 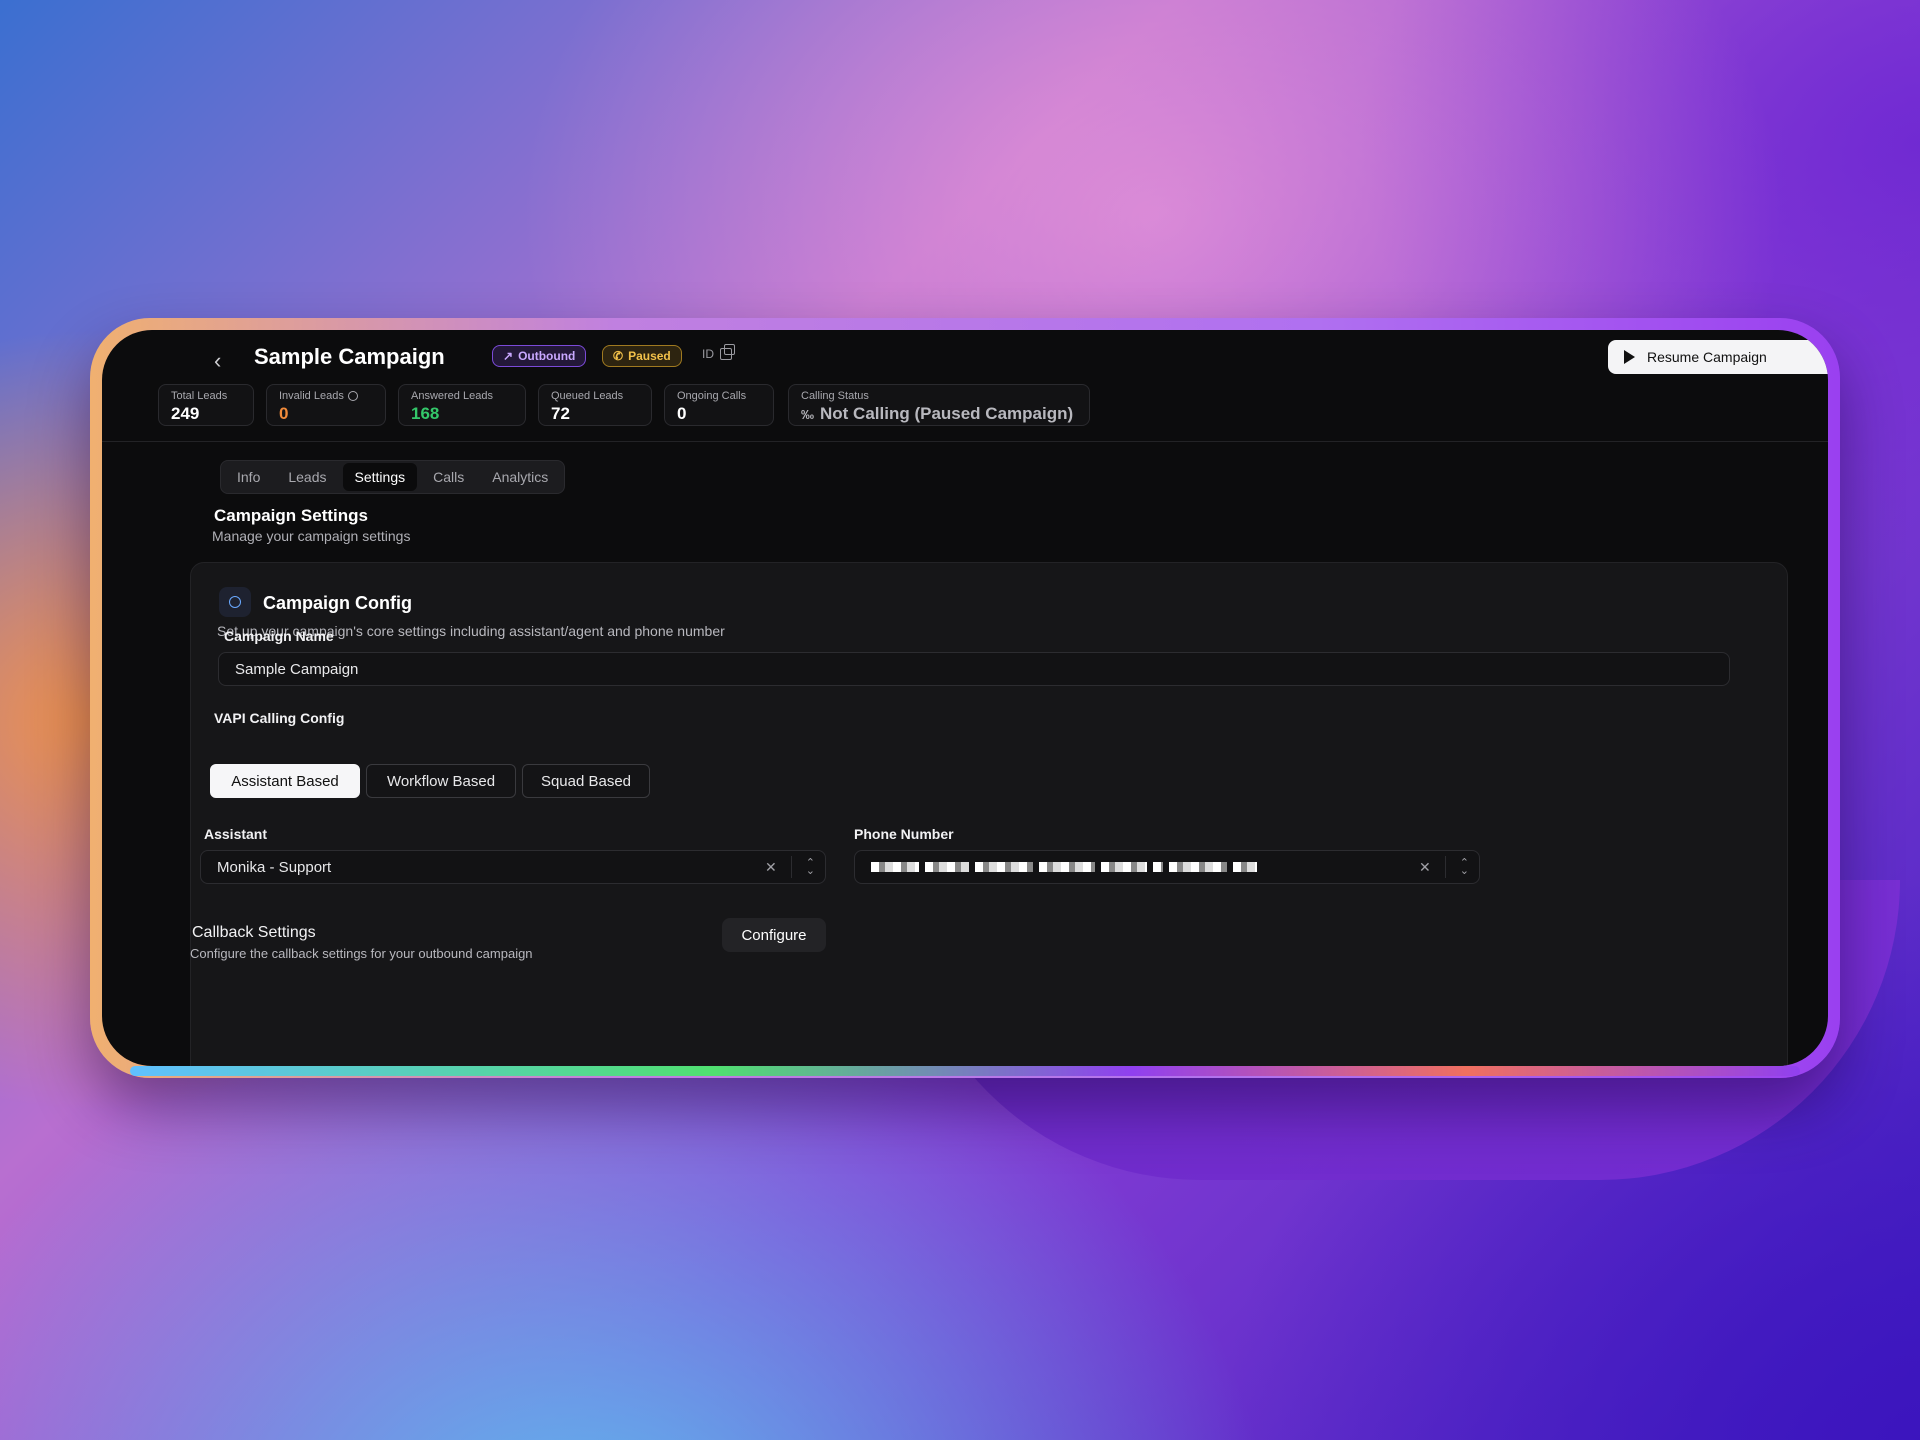 I want to click on campaign-name-label: Campaign Name, so click(x=279, y=636).